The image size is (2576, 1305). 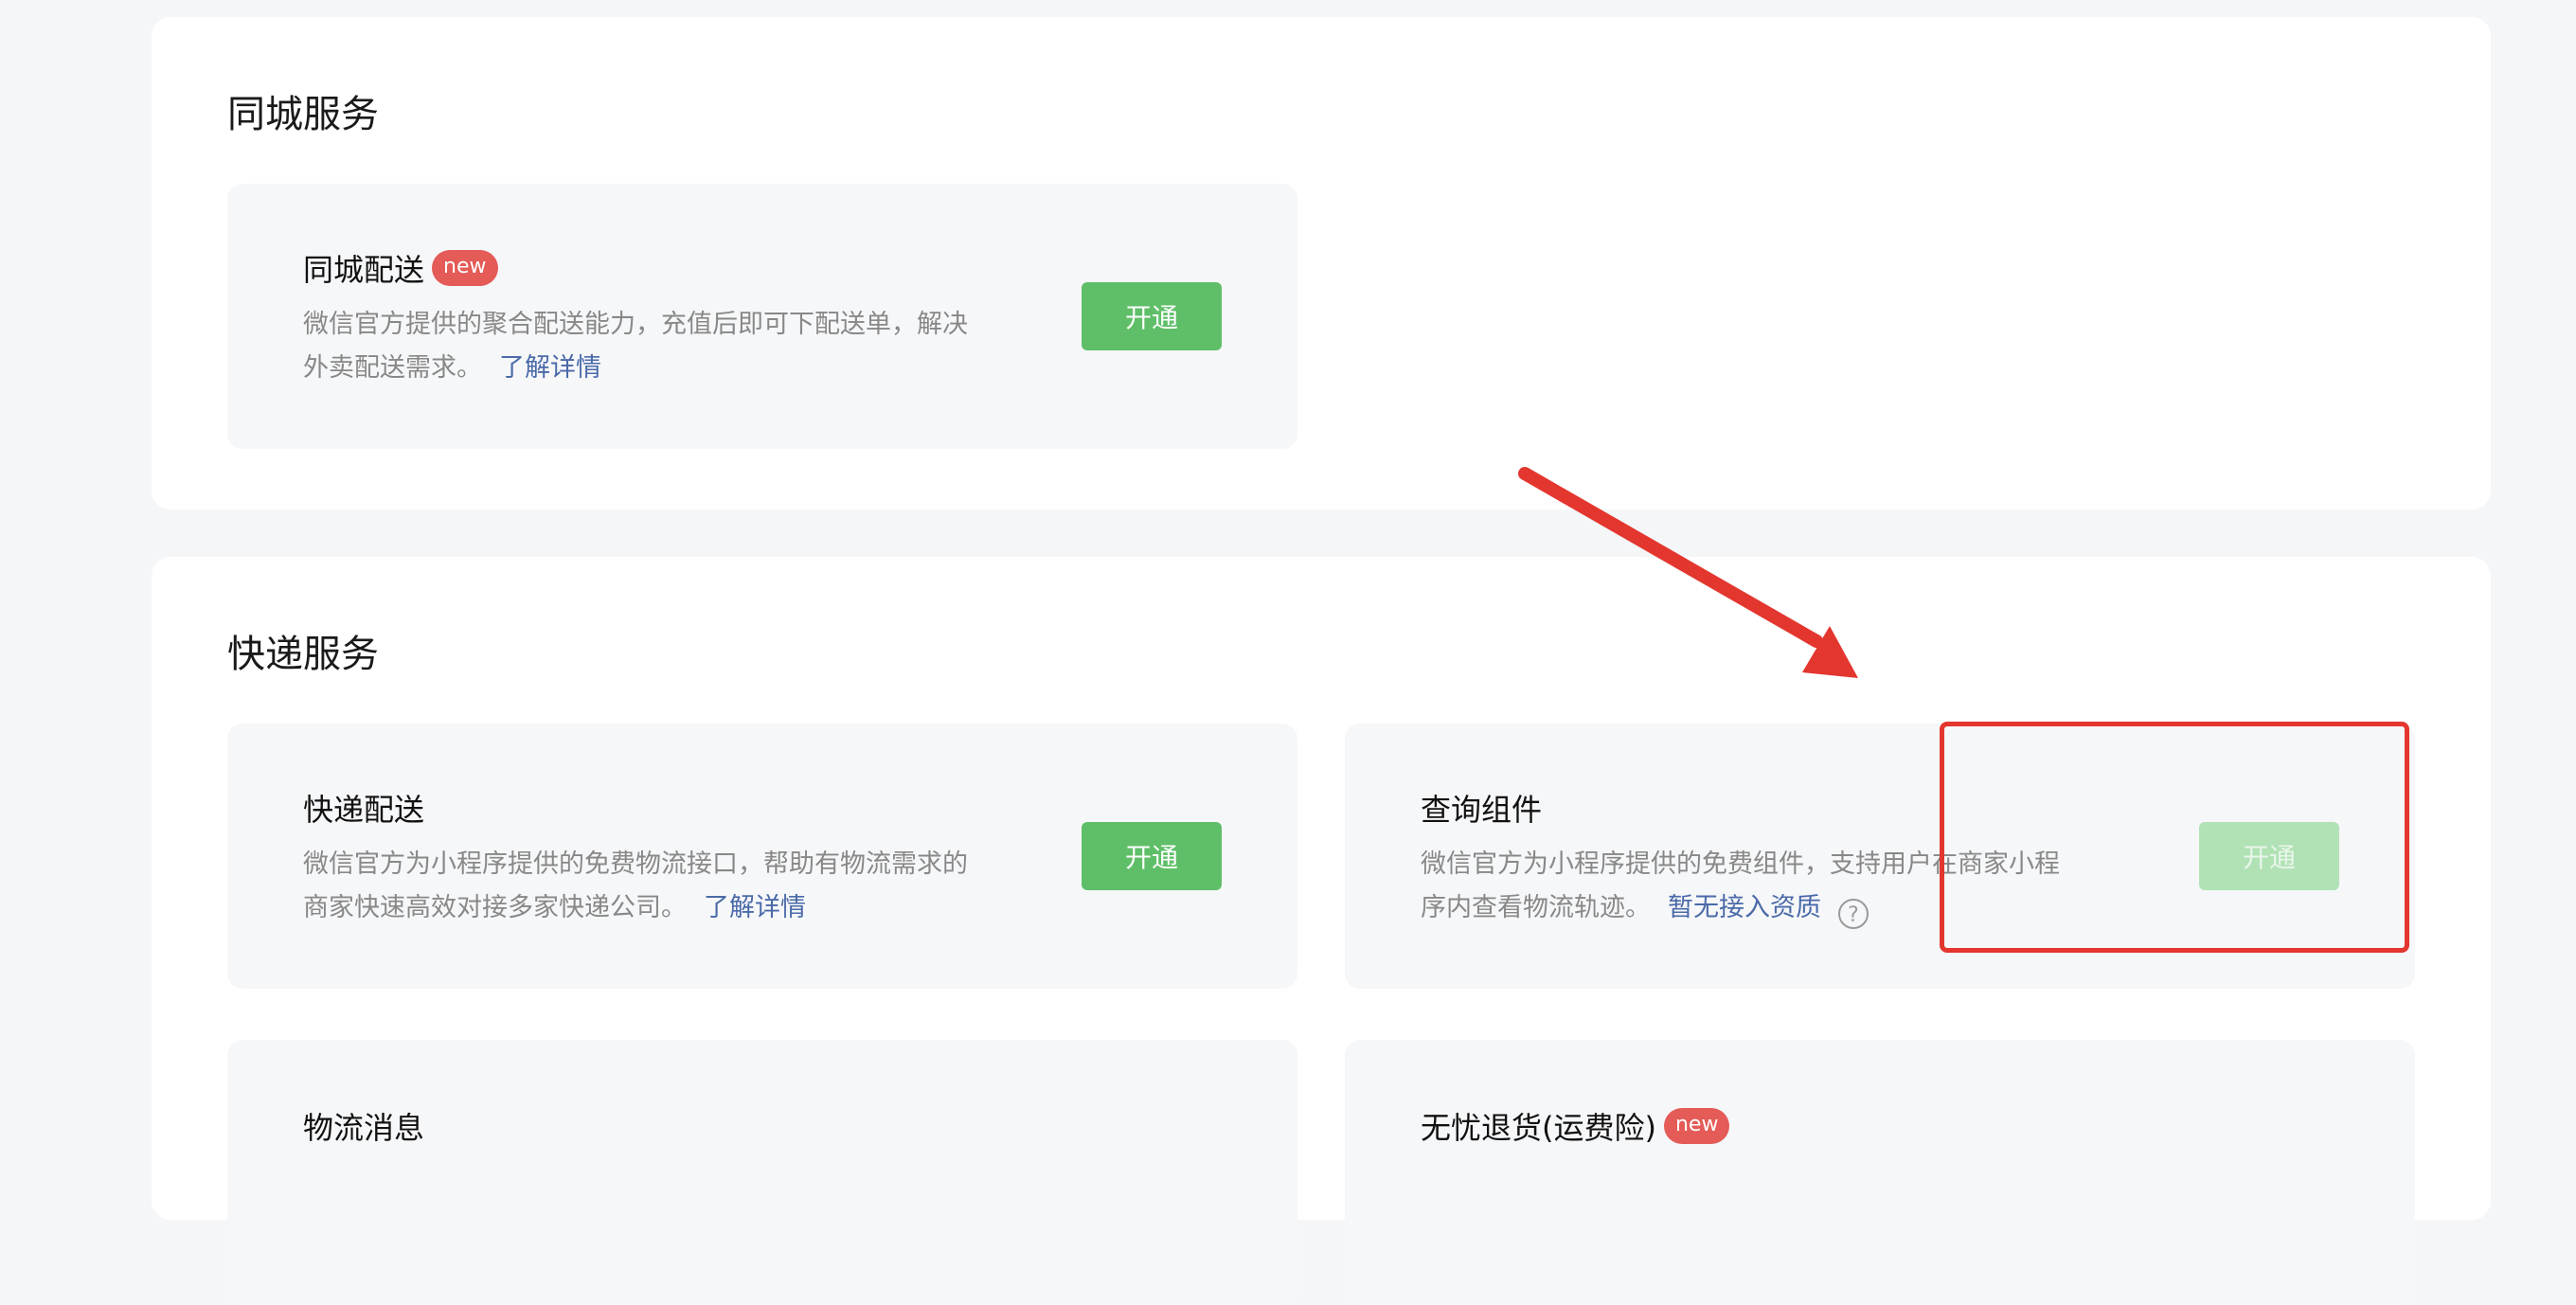 I want to click on card-title-row: 无忧退货(运费险) new, so click(x=1575, y=1126).